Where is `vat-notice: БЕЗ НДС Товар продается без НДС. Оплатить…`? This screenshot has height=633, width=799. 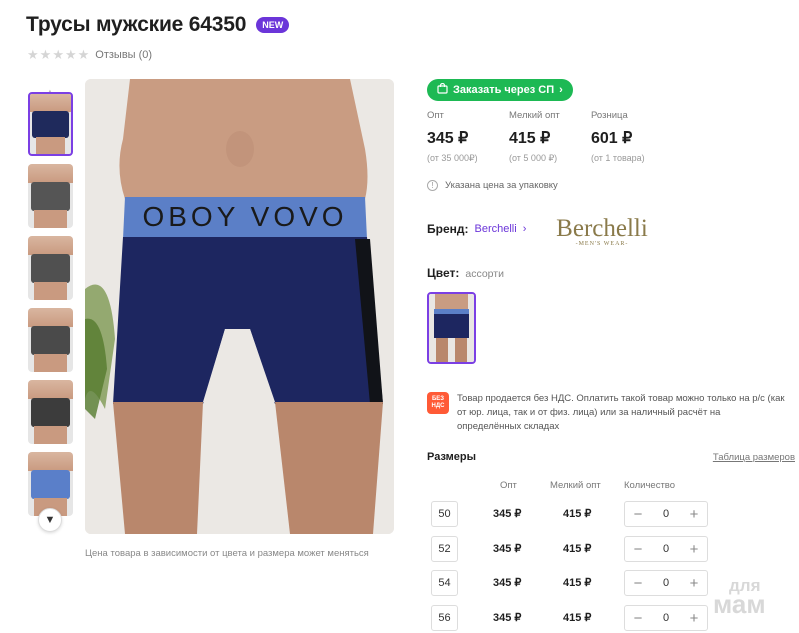 vat-notice: БЕЗ НДС Товар продается без НДС. Оплатить… is located at coordinates (607, 413).